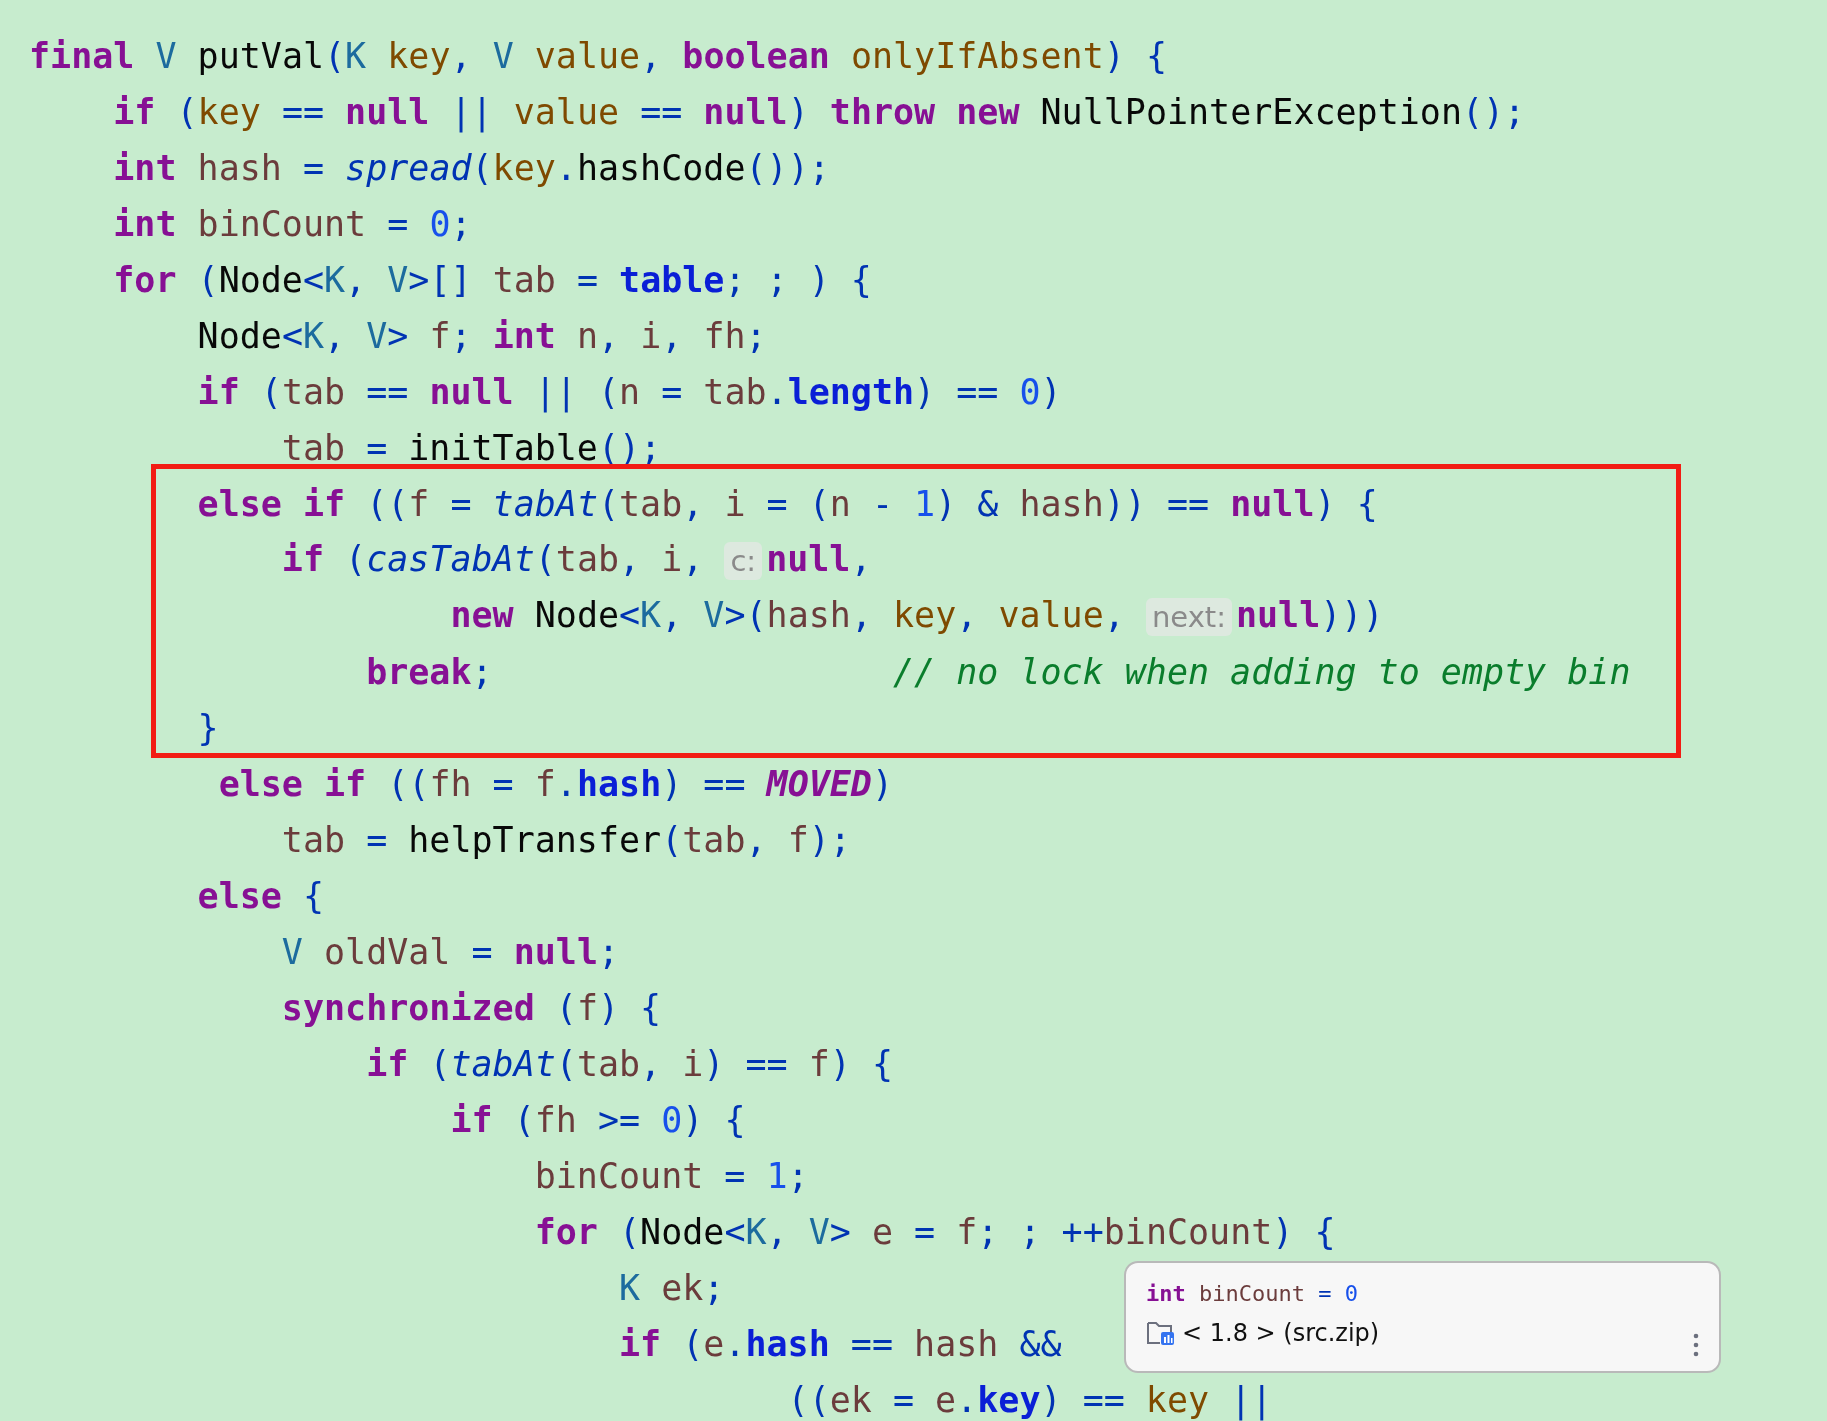 This screenshot has height=1421, width=1827. Describe the element at coordinates (576, 560) in the screenshot. I see `code-line: if (casTabAt(tab, i, c: null,` at that location.